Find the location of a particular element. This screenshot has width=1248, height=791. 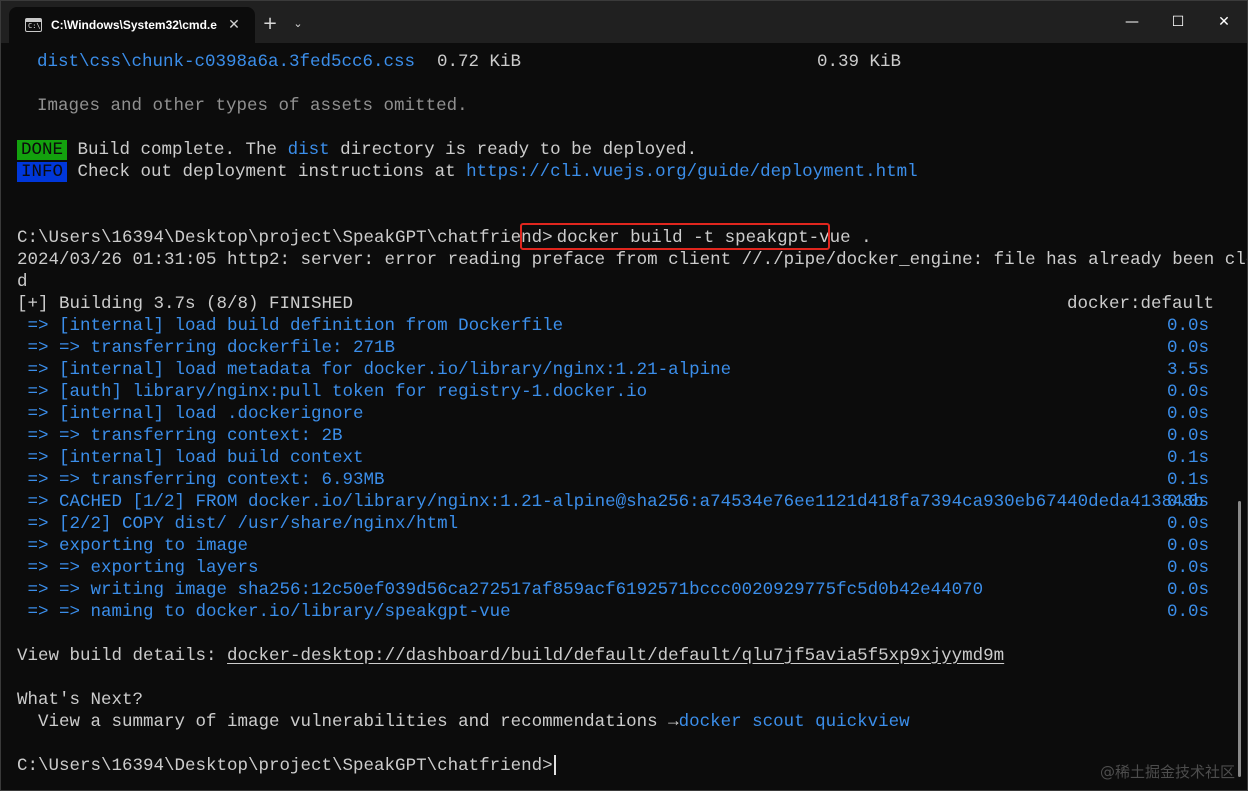

cmd-icon: C:\ is located at coordinates (33, 25).